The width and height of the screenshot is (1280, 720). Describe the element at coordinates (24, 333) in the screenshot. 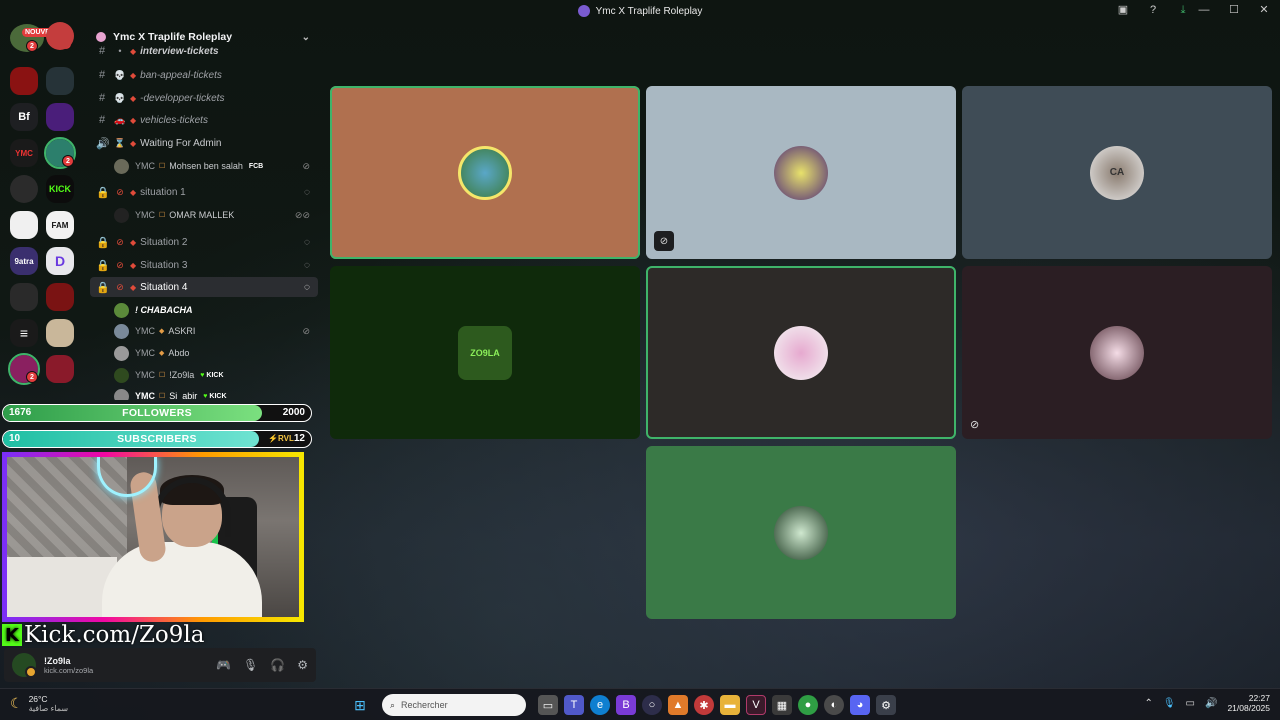

I see `server-icon: ≡` at that location.